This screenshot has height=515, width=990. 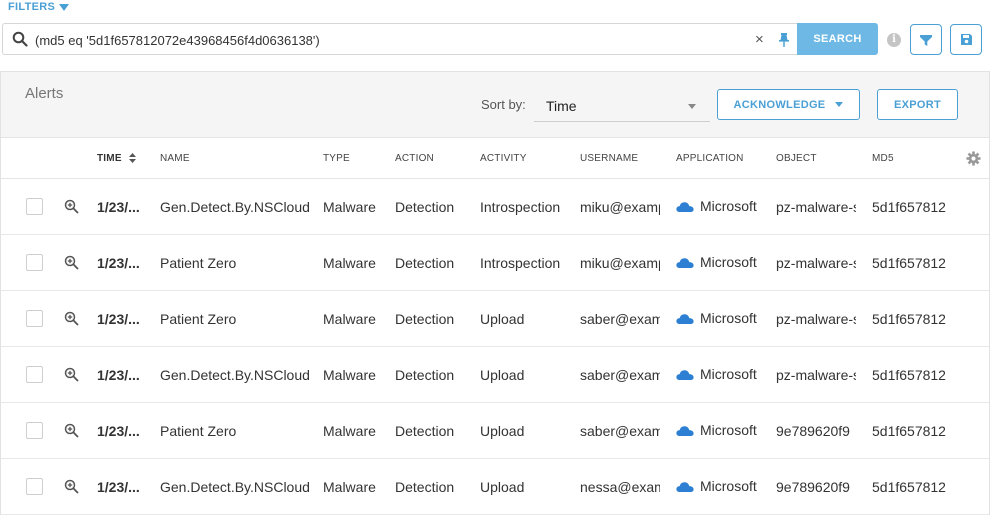 What do you see at coordinates (883, 158) in the screenshot?
I see `column-header-md5: MD5` at bounding box center [883, 158].